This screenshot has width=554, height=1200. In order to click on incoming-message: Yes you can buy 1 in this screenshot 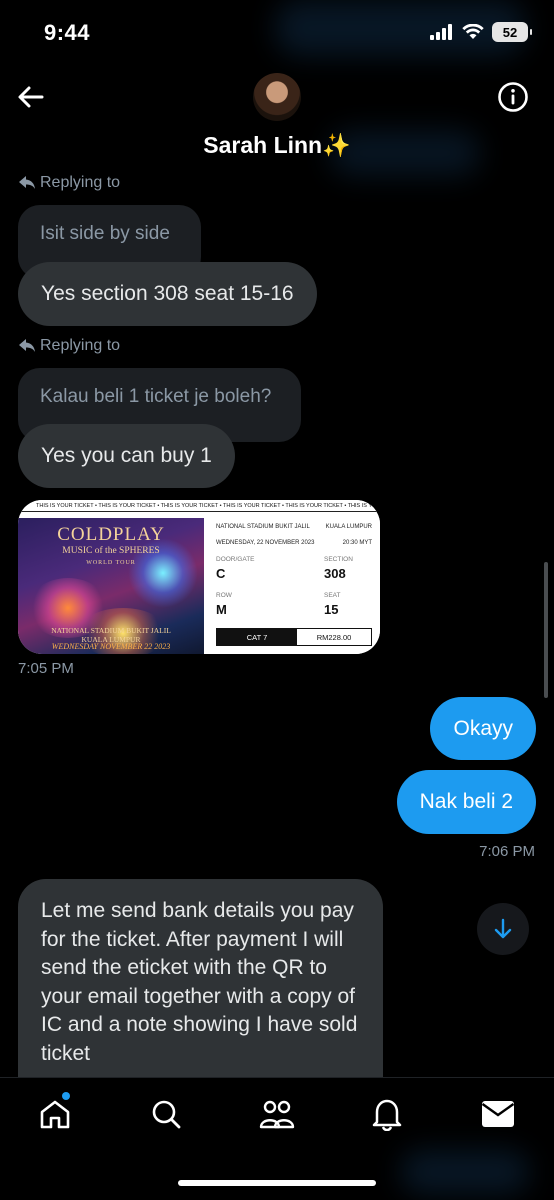, I will do `click(126, 456)`.